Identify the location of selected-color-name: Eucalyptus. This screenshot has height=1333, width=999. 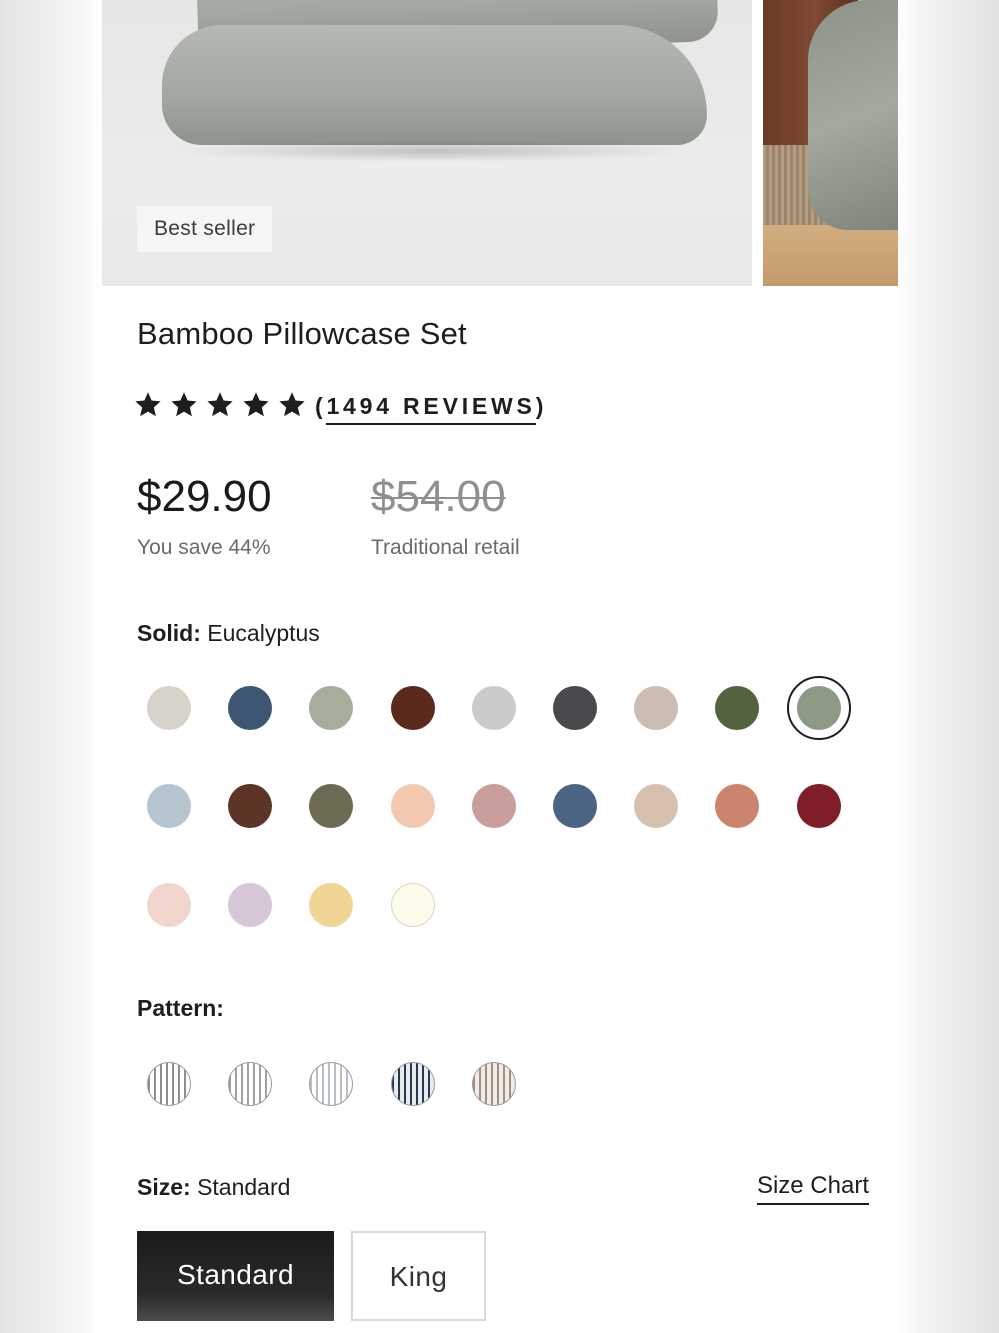
(263, 633).